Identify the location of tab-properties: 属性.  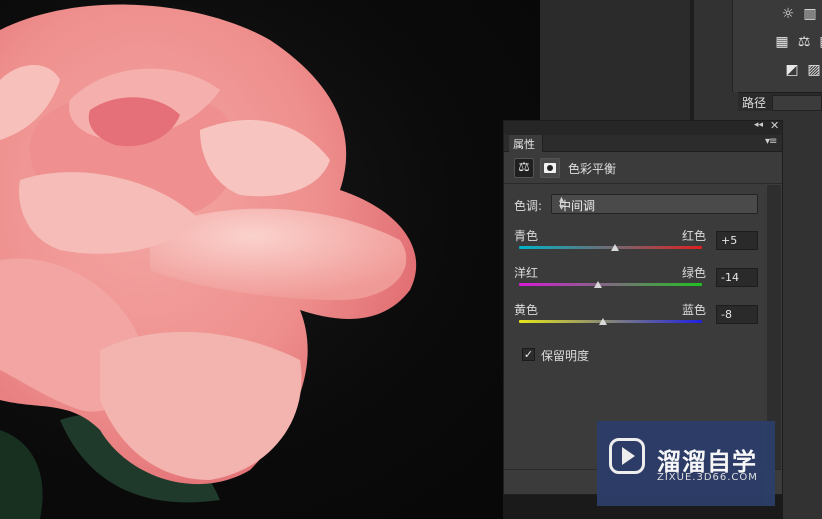
(526, 143).